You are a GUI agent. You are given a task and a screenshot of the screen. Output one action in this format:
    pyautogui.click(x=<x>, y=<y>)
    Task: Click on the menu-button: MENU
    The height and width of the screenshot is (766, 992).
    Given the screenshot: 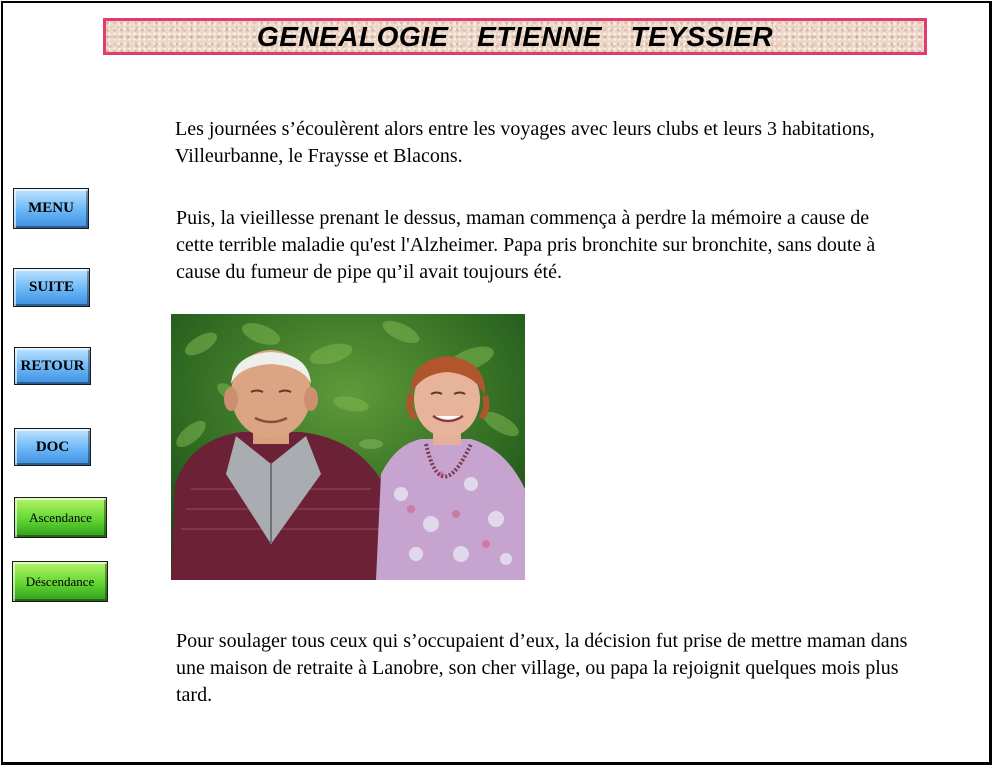 What is the action you would take?
    pyautogui.click(x=51, y=208)
    